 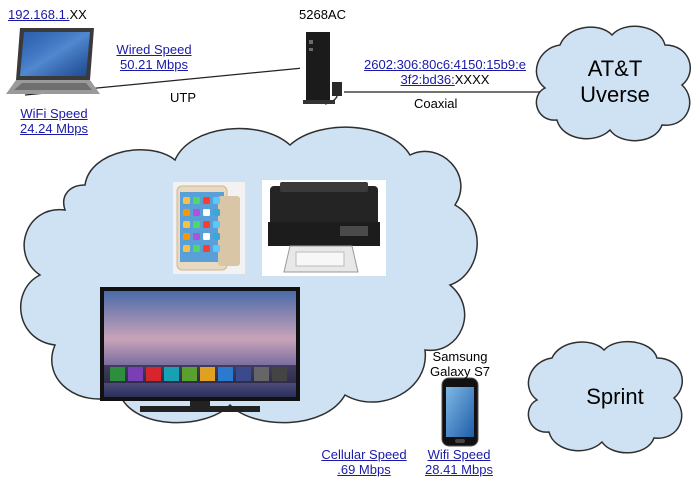 I want to click on cellular-speed-label: Cellular Speed, so click(x=364, y=454).